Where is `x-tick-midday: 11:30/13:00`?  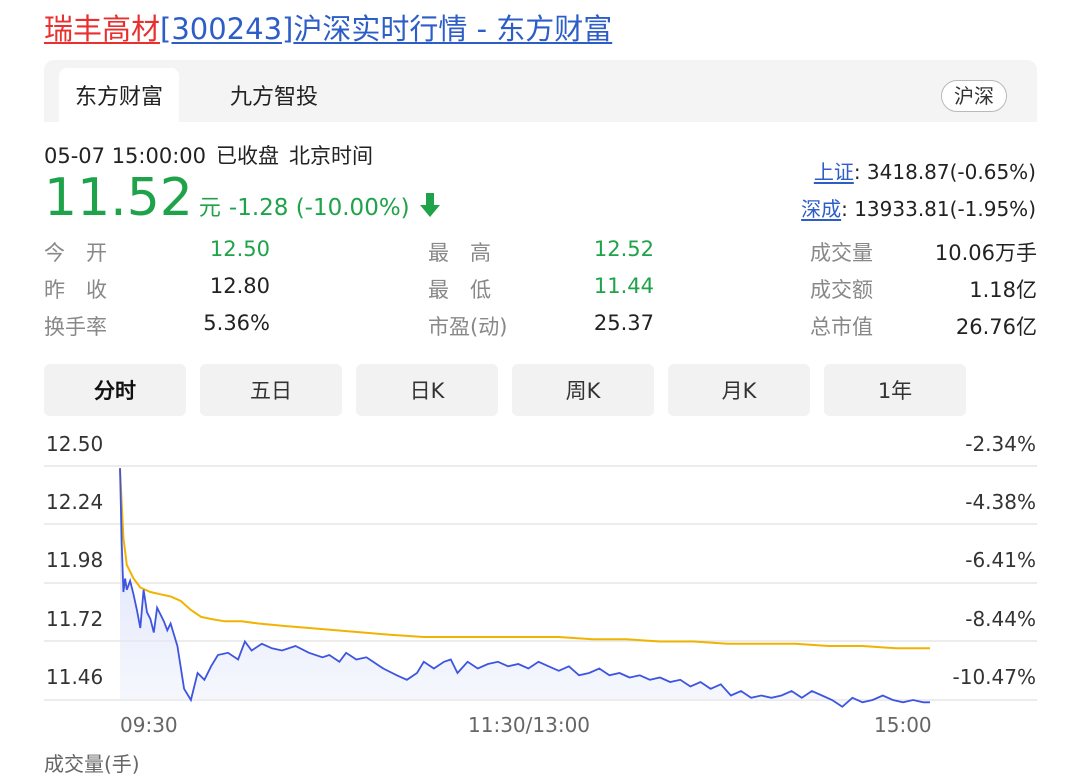
x-tick-midday: 11:30/13:00 is located at coordinates (529, 725).